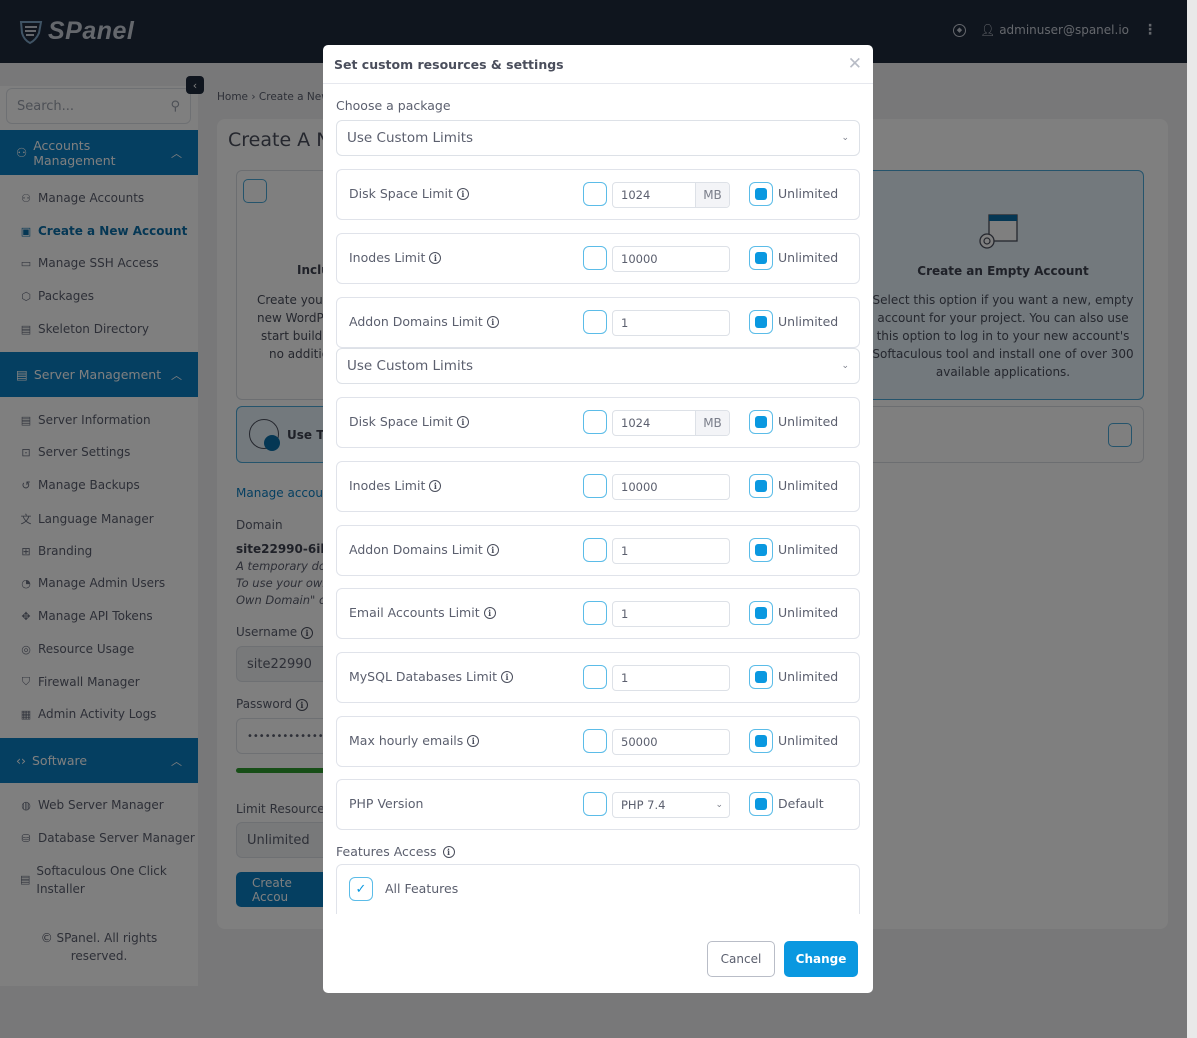 The image size is (1197, 1038). I want to click on limit-row-mysql-databases: MySQL Databases Limit i 1 Unlimited, so click(598, 677).